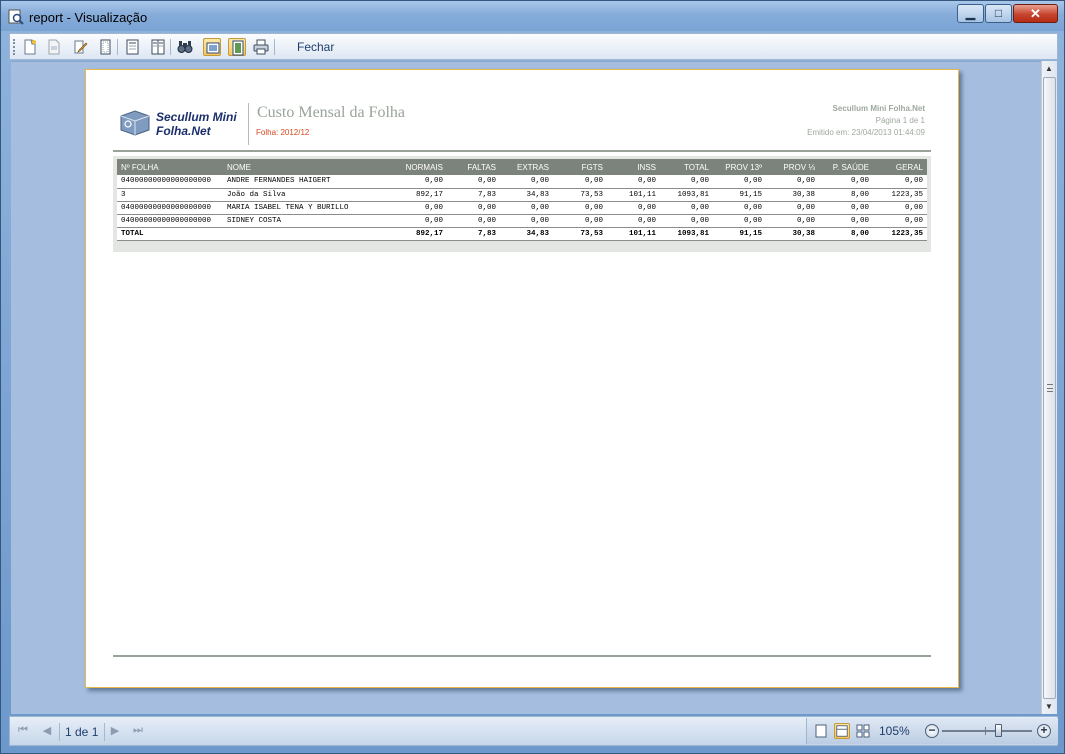  I want to click on report-subtitle: Folha: 2012/12, so click(283, 132).